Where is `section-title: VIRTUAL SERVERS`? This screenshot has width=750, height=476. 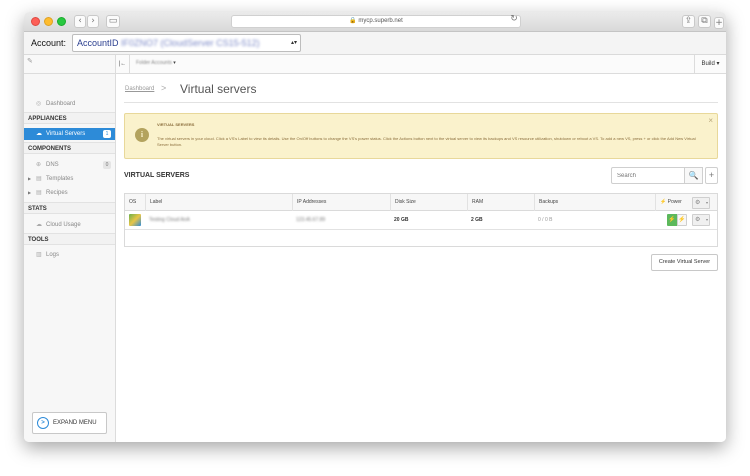 section-title: VIRTUAL SERVERS is located at coordinates (157, 175).